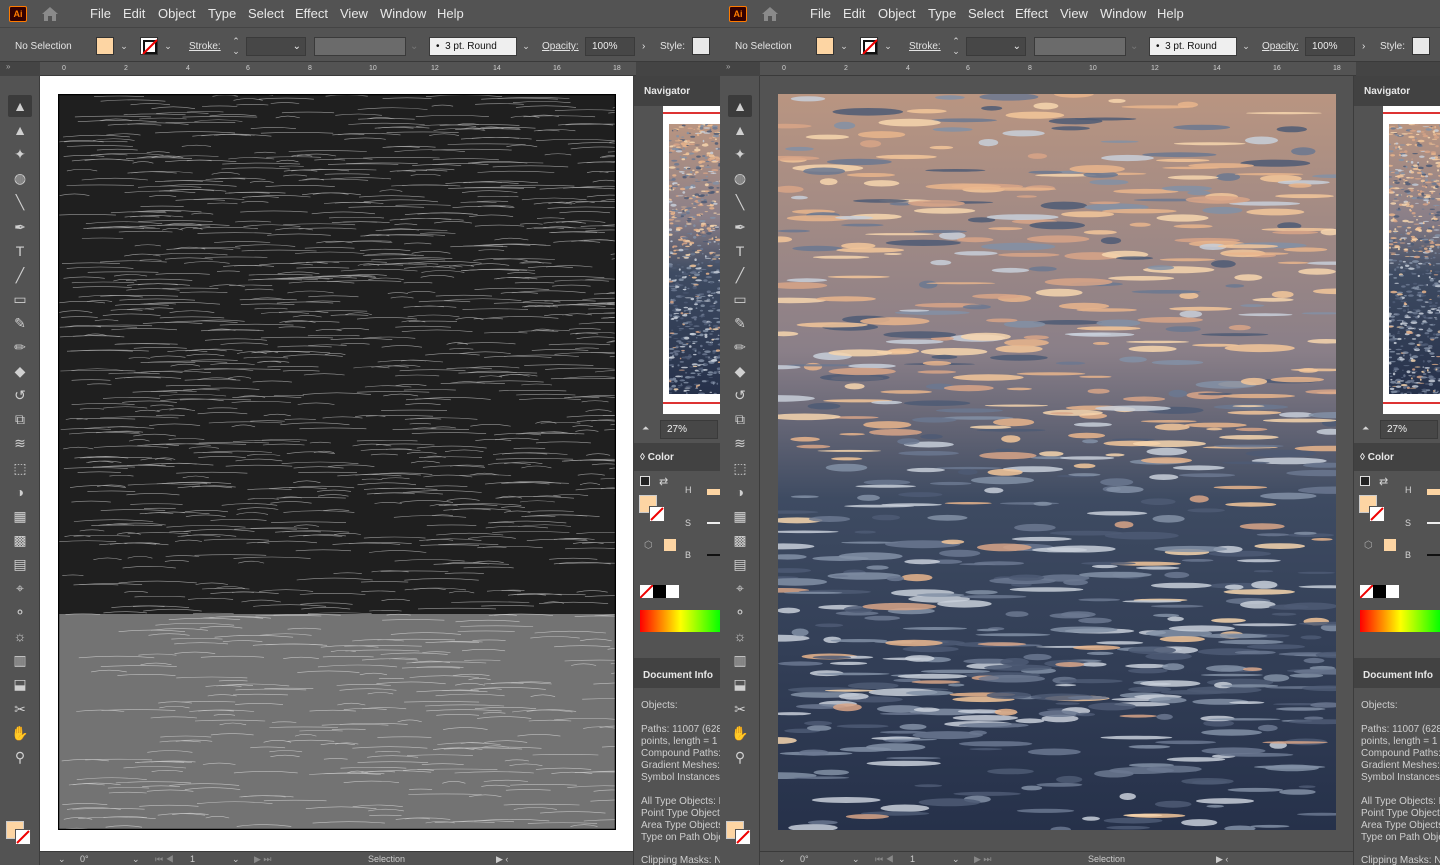  What do you see at coordinates (667, 91) in the screenshot?
I see `navigator-title: Navigator` at bounding box center [667, 91].